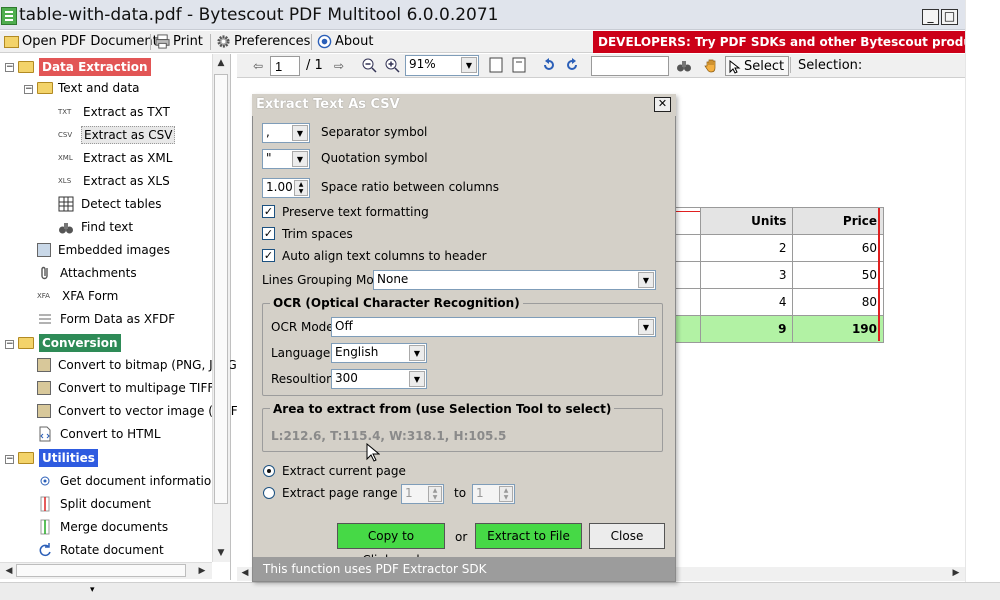 This screenshot has height=600, width=1000. Describe the element at coordinates (107, 319) in the screenshot. I see `tree-item-form-data-xfdf: Form Data as XFDF` at that location.